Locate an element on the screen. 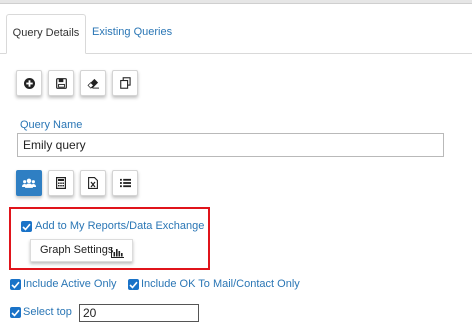  clear-button is located at coordinates (93, 83).